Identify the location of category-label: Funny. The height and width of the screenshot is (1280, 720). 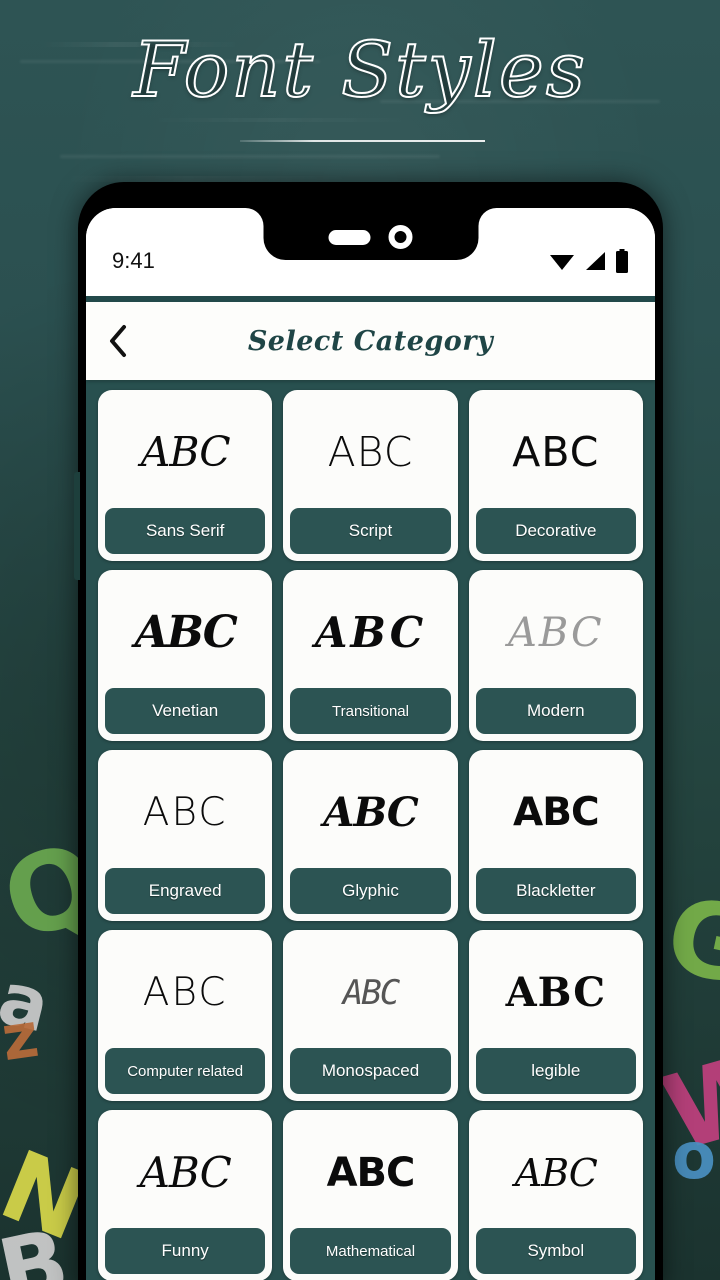
(185, 1251).